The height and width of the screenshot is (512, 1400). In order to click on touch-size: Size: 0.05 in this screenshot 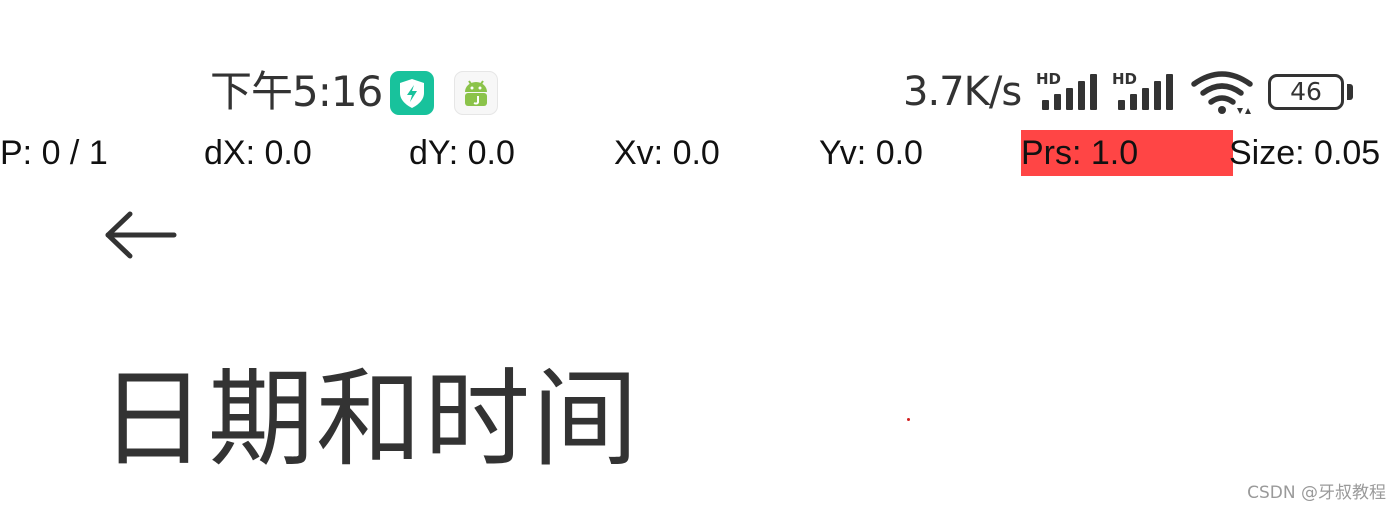, I will do `click(1305, 153)`.